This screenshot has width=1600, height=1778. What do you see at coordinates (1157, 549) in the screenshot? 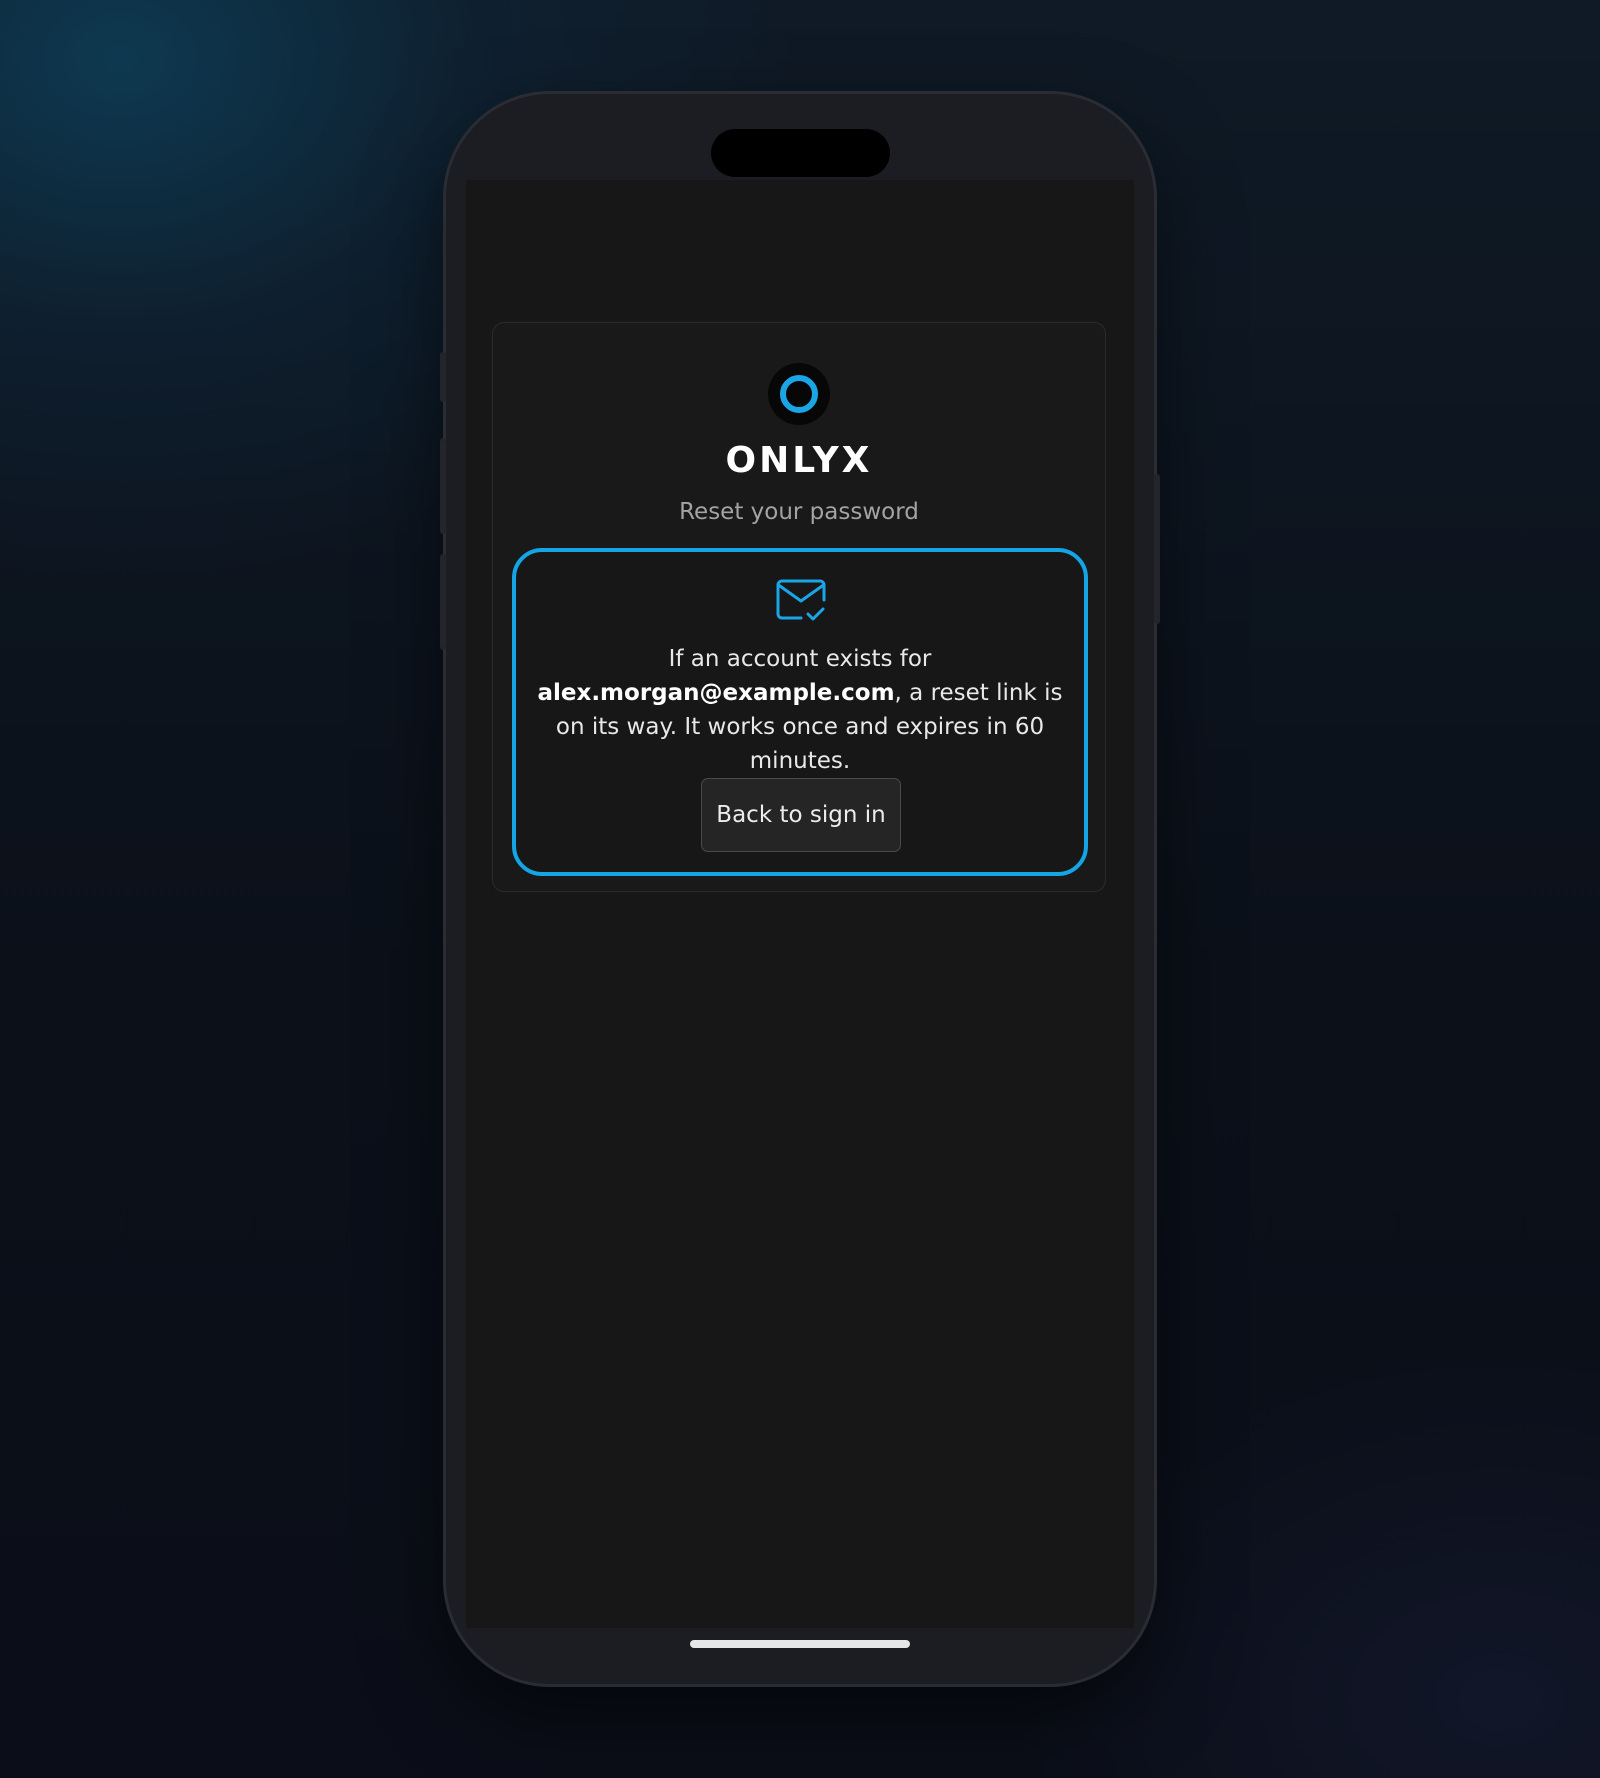
I see `power-button` at bounding box center [1157, 549].